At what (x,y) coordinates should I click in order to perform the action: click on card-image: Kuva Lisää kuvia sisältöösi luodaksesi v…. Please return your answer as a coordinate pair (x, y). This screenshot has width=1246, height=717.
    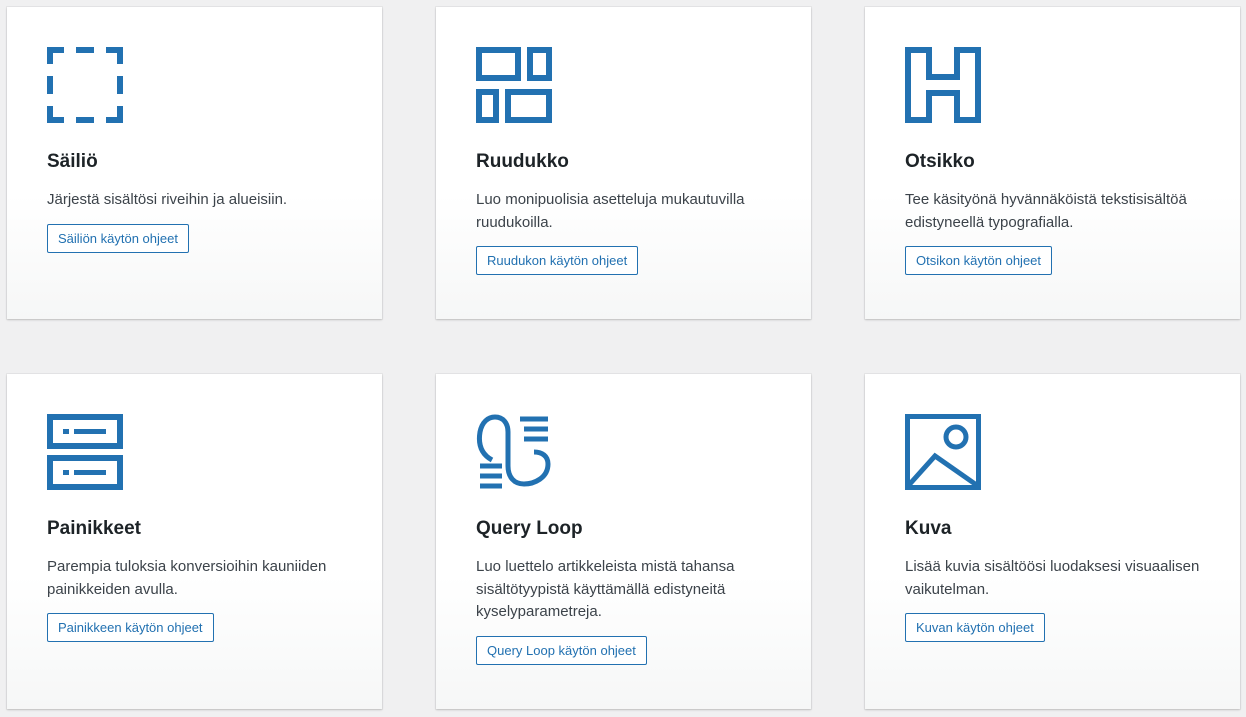
    Looking at the image, I should click on (1052, 541).